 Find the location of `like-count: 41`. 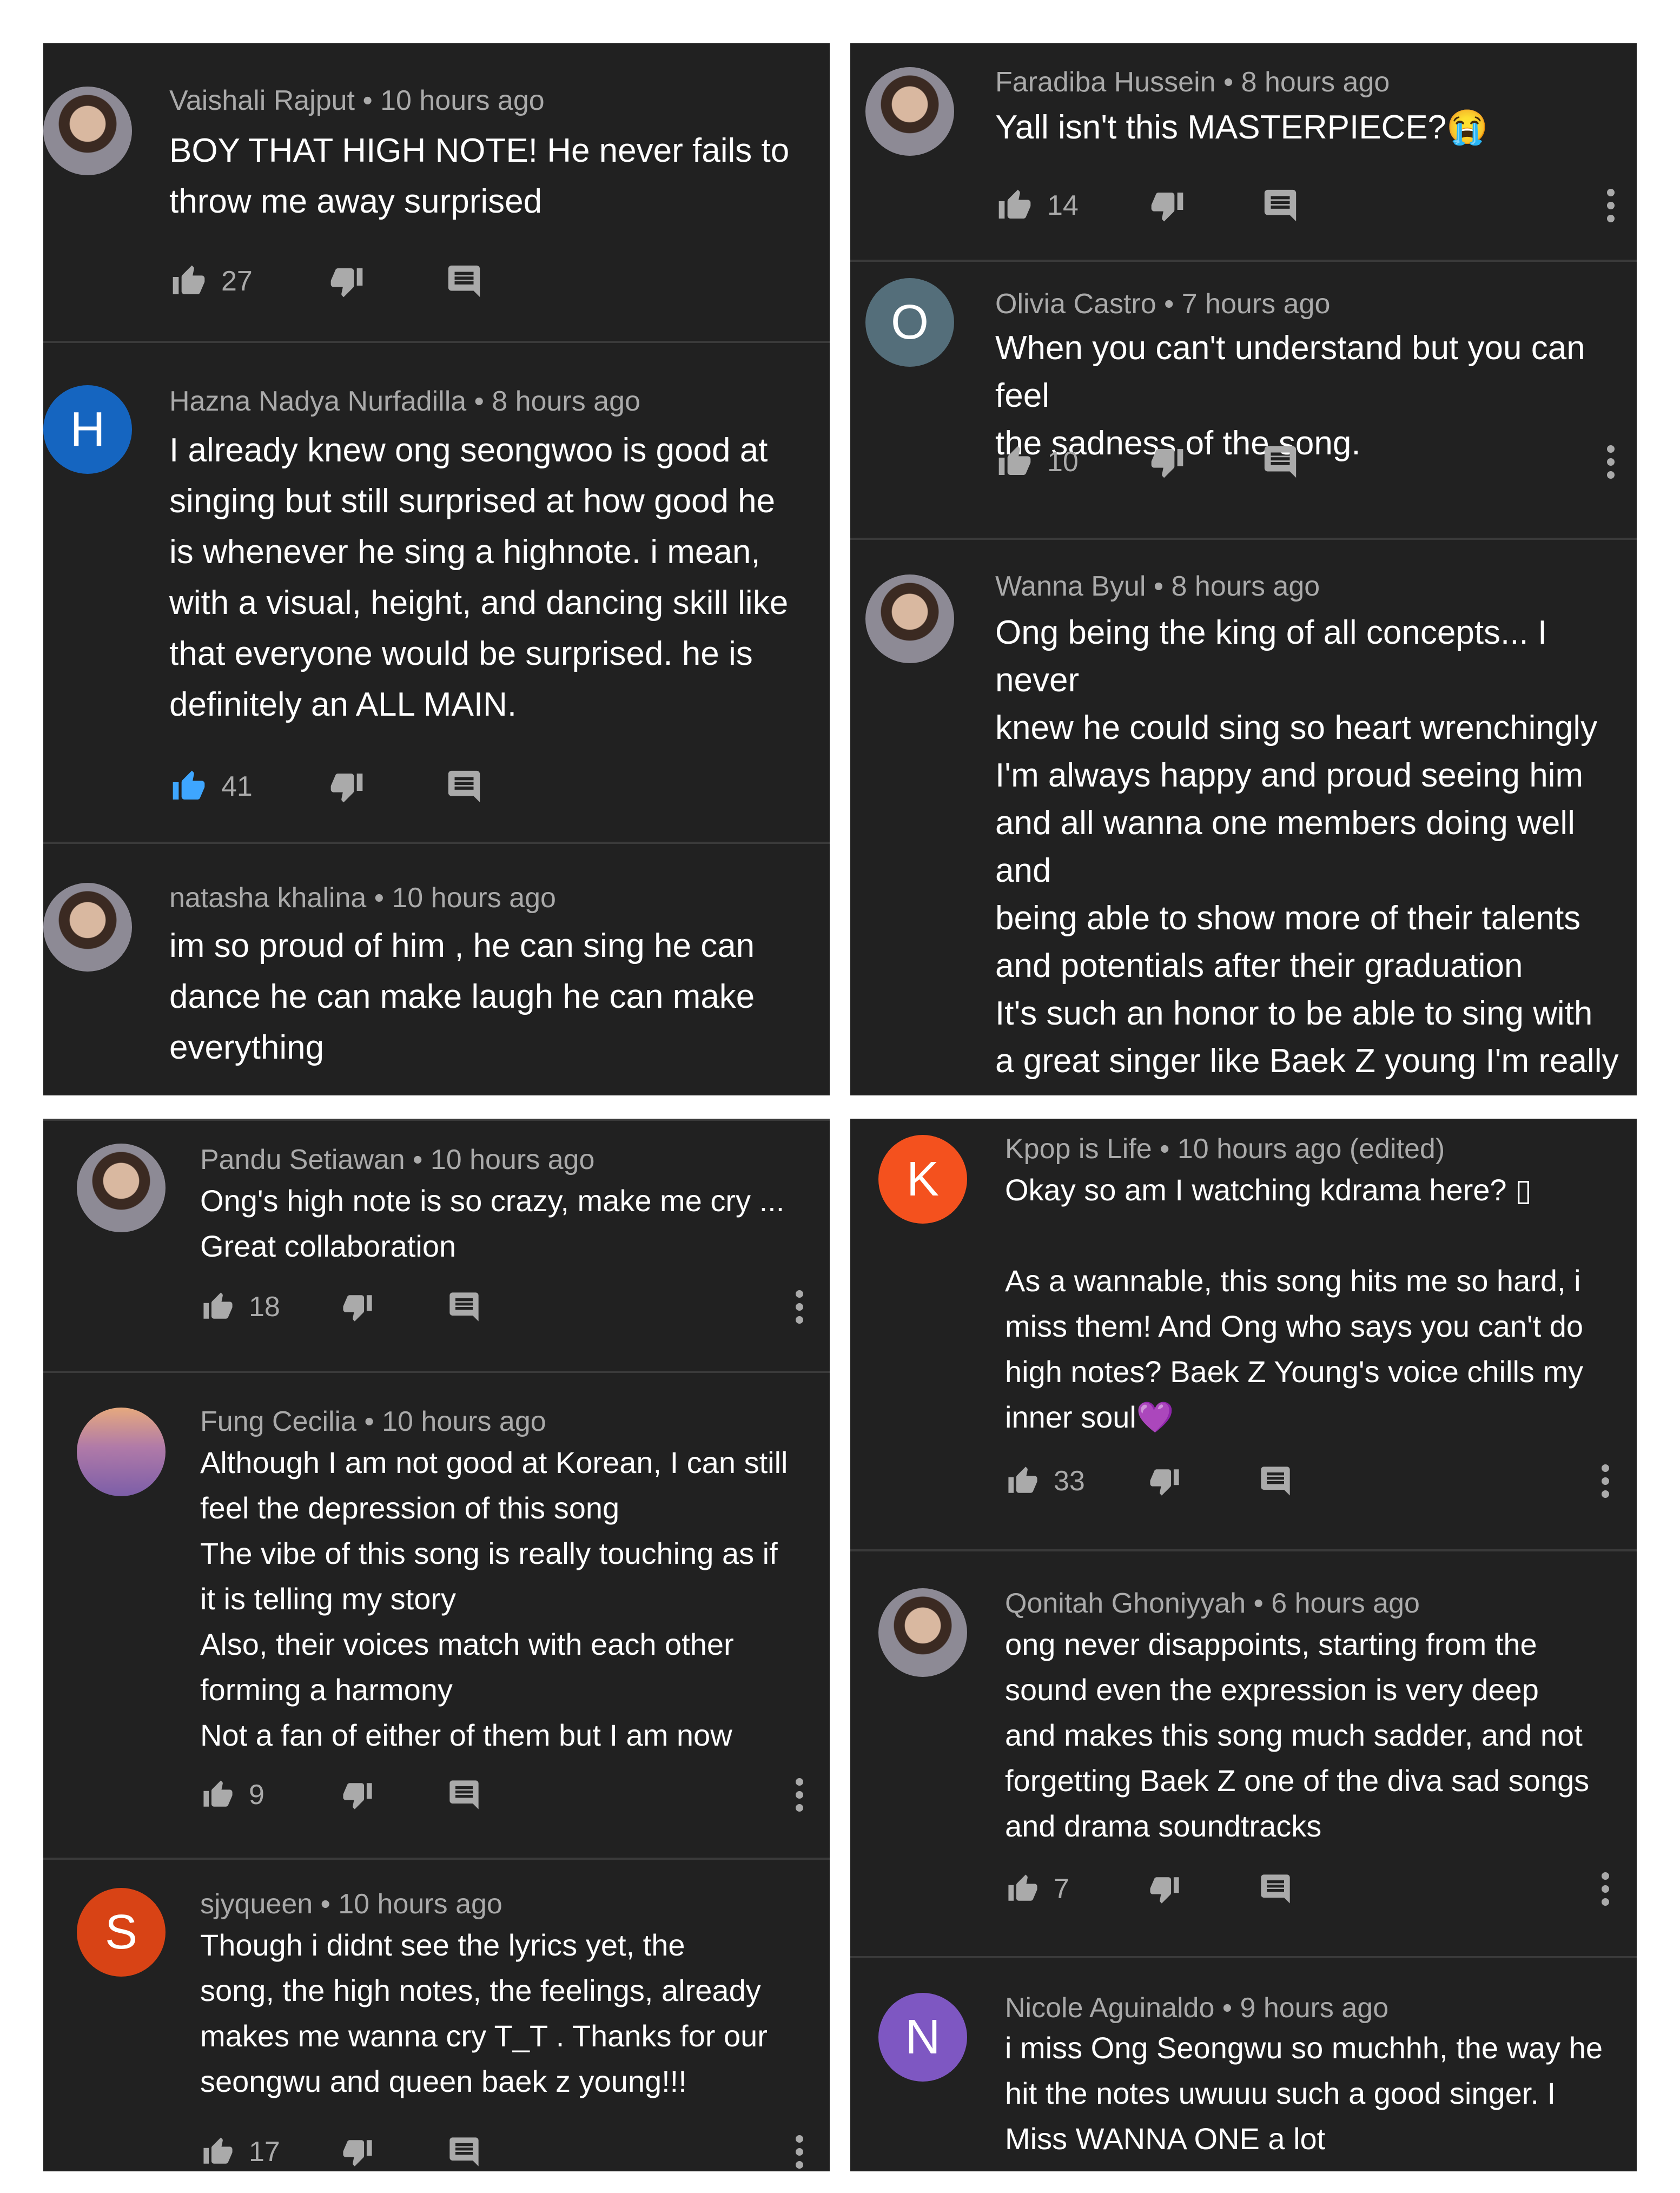

like-count: 41 is located at coordinates (237, 786).